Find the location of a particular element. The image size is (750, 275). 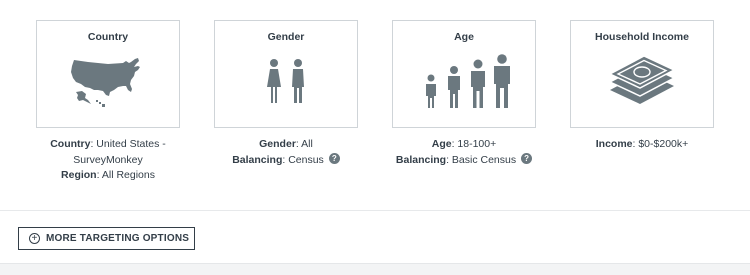

gender-value: : All is located at coordinates (304, 144).